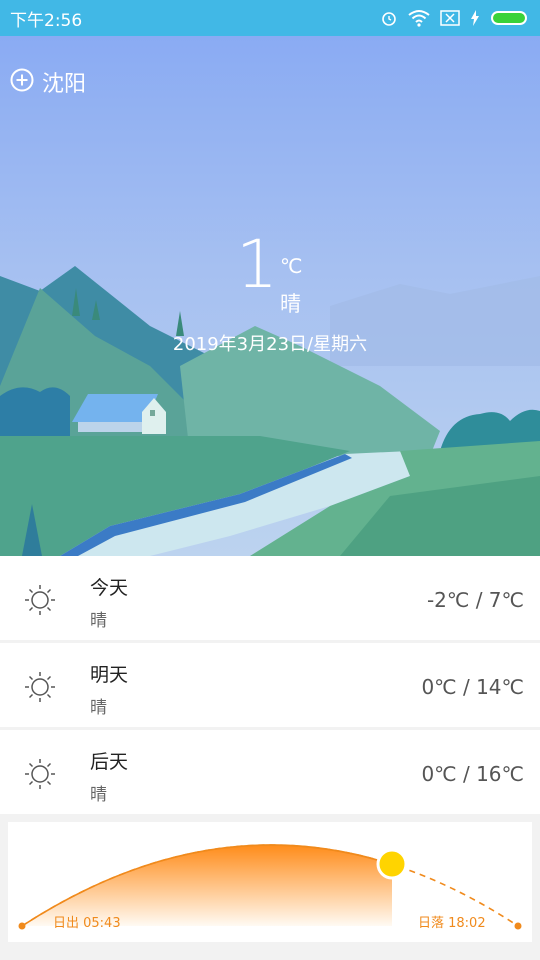 This screenshot has height=960, width=540. What do you see at coordinates (472, 774) in the screenshot?
I see `forecast-range: 0℃ / 16℃` at bounding box center [472, 774].